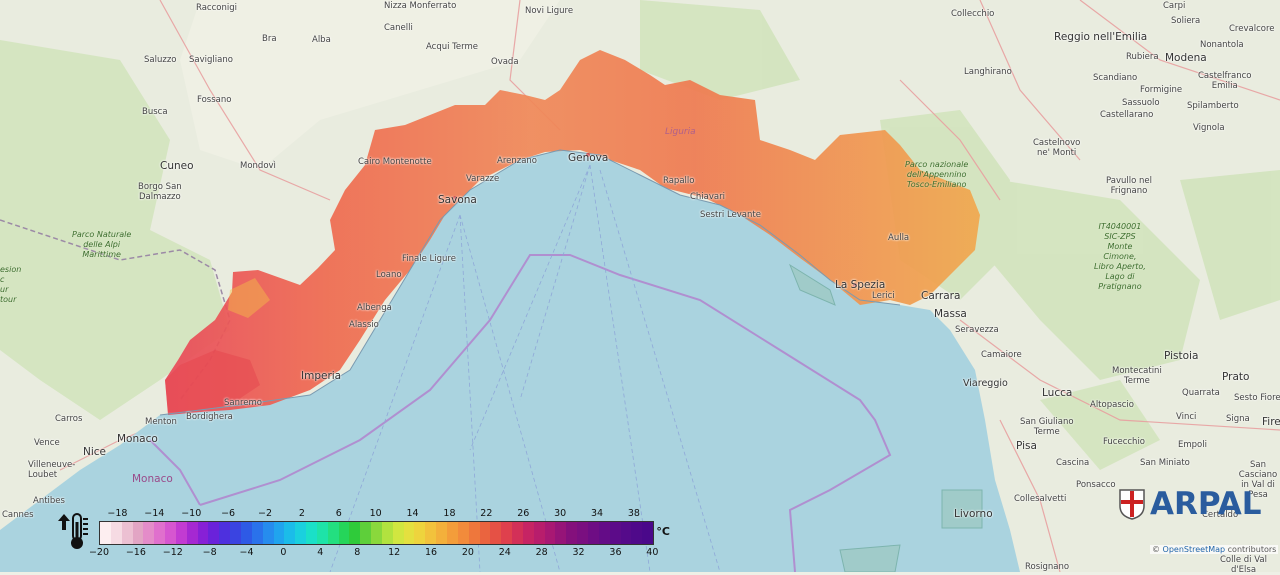 This screenshot has width=1280, height=575. What do you see at coordinates (1096, 485) in the screenshot?
I see `label-ponsacco: Ponsacco` at bounding box center [1096, 485].